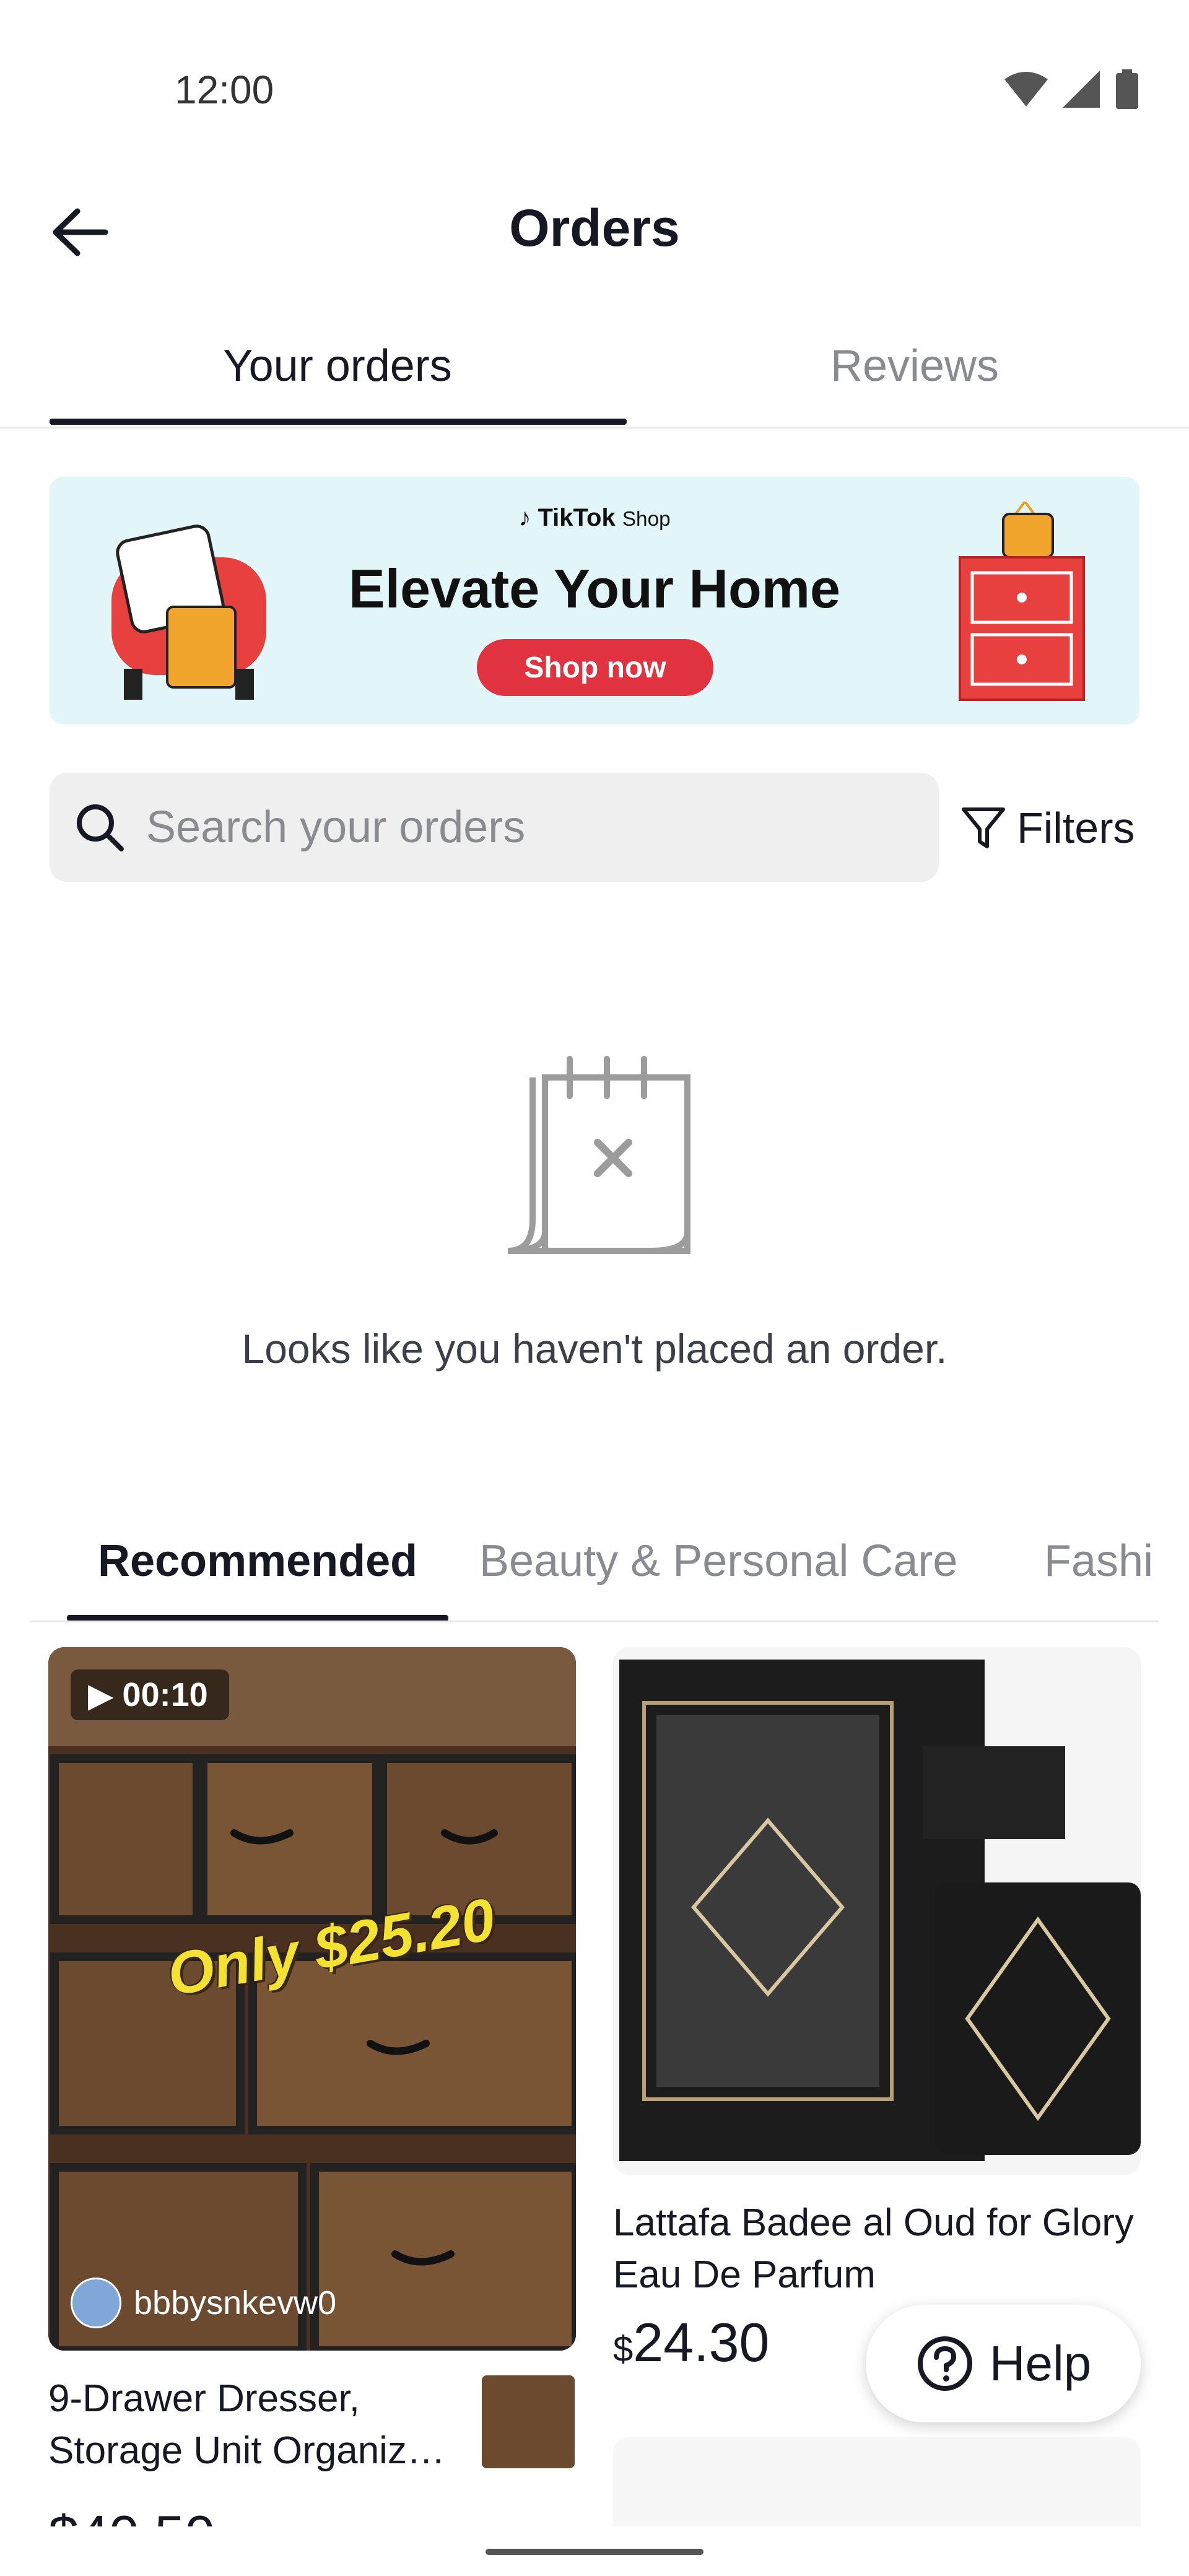 This screenshot has height=2576, width=1189. I want to click on product-thumbnail, so click(528, 2421).